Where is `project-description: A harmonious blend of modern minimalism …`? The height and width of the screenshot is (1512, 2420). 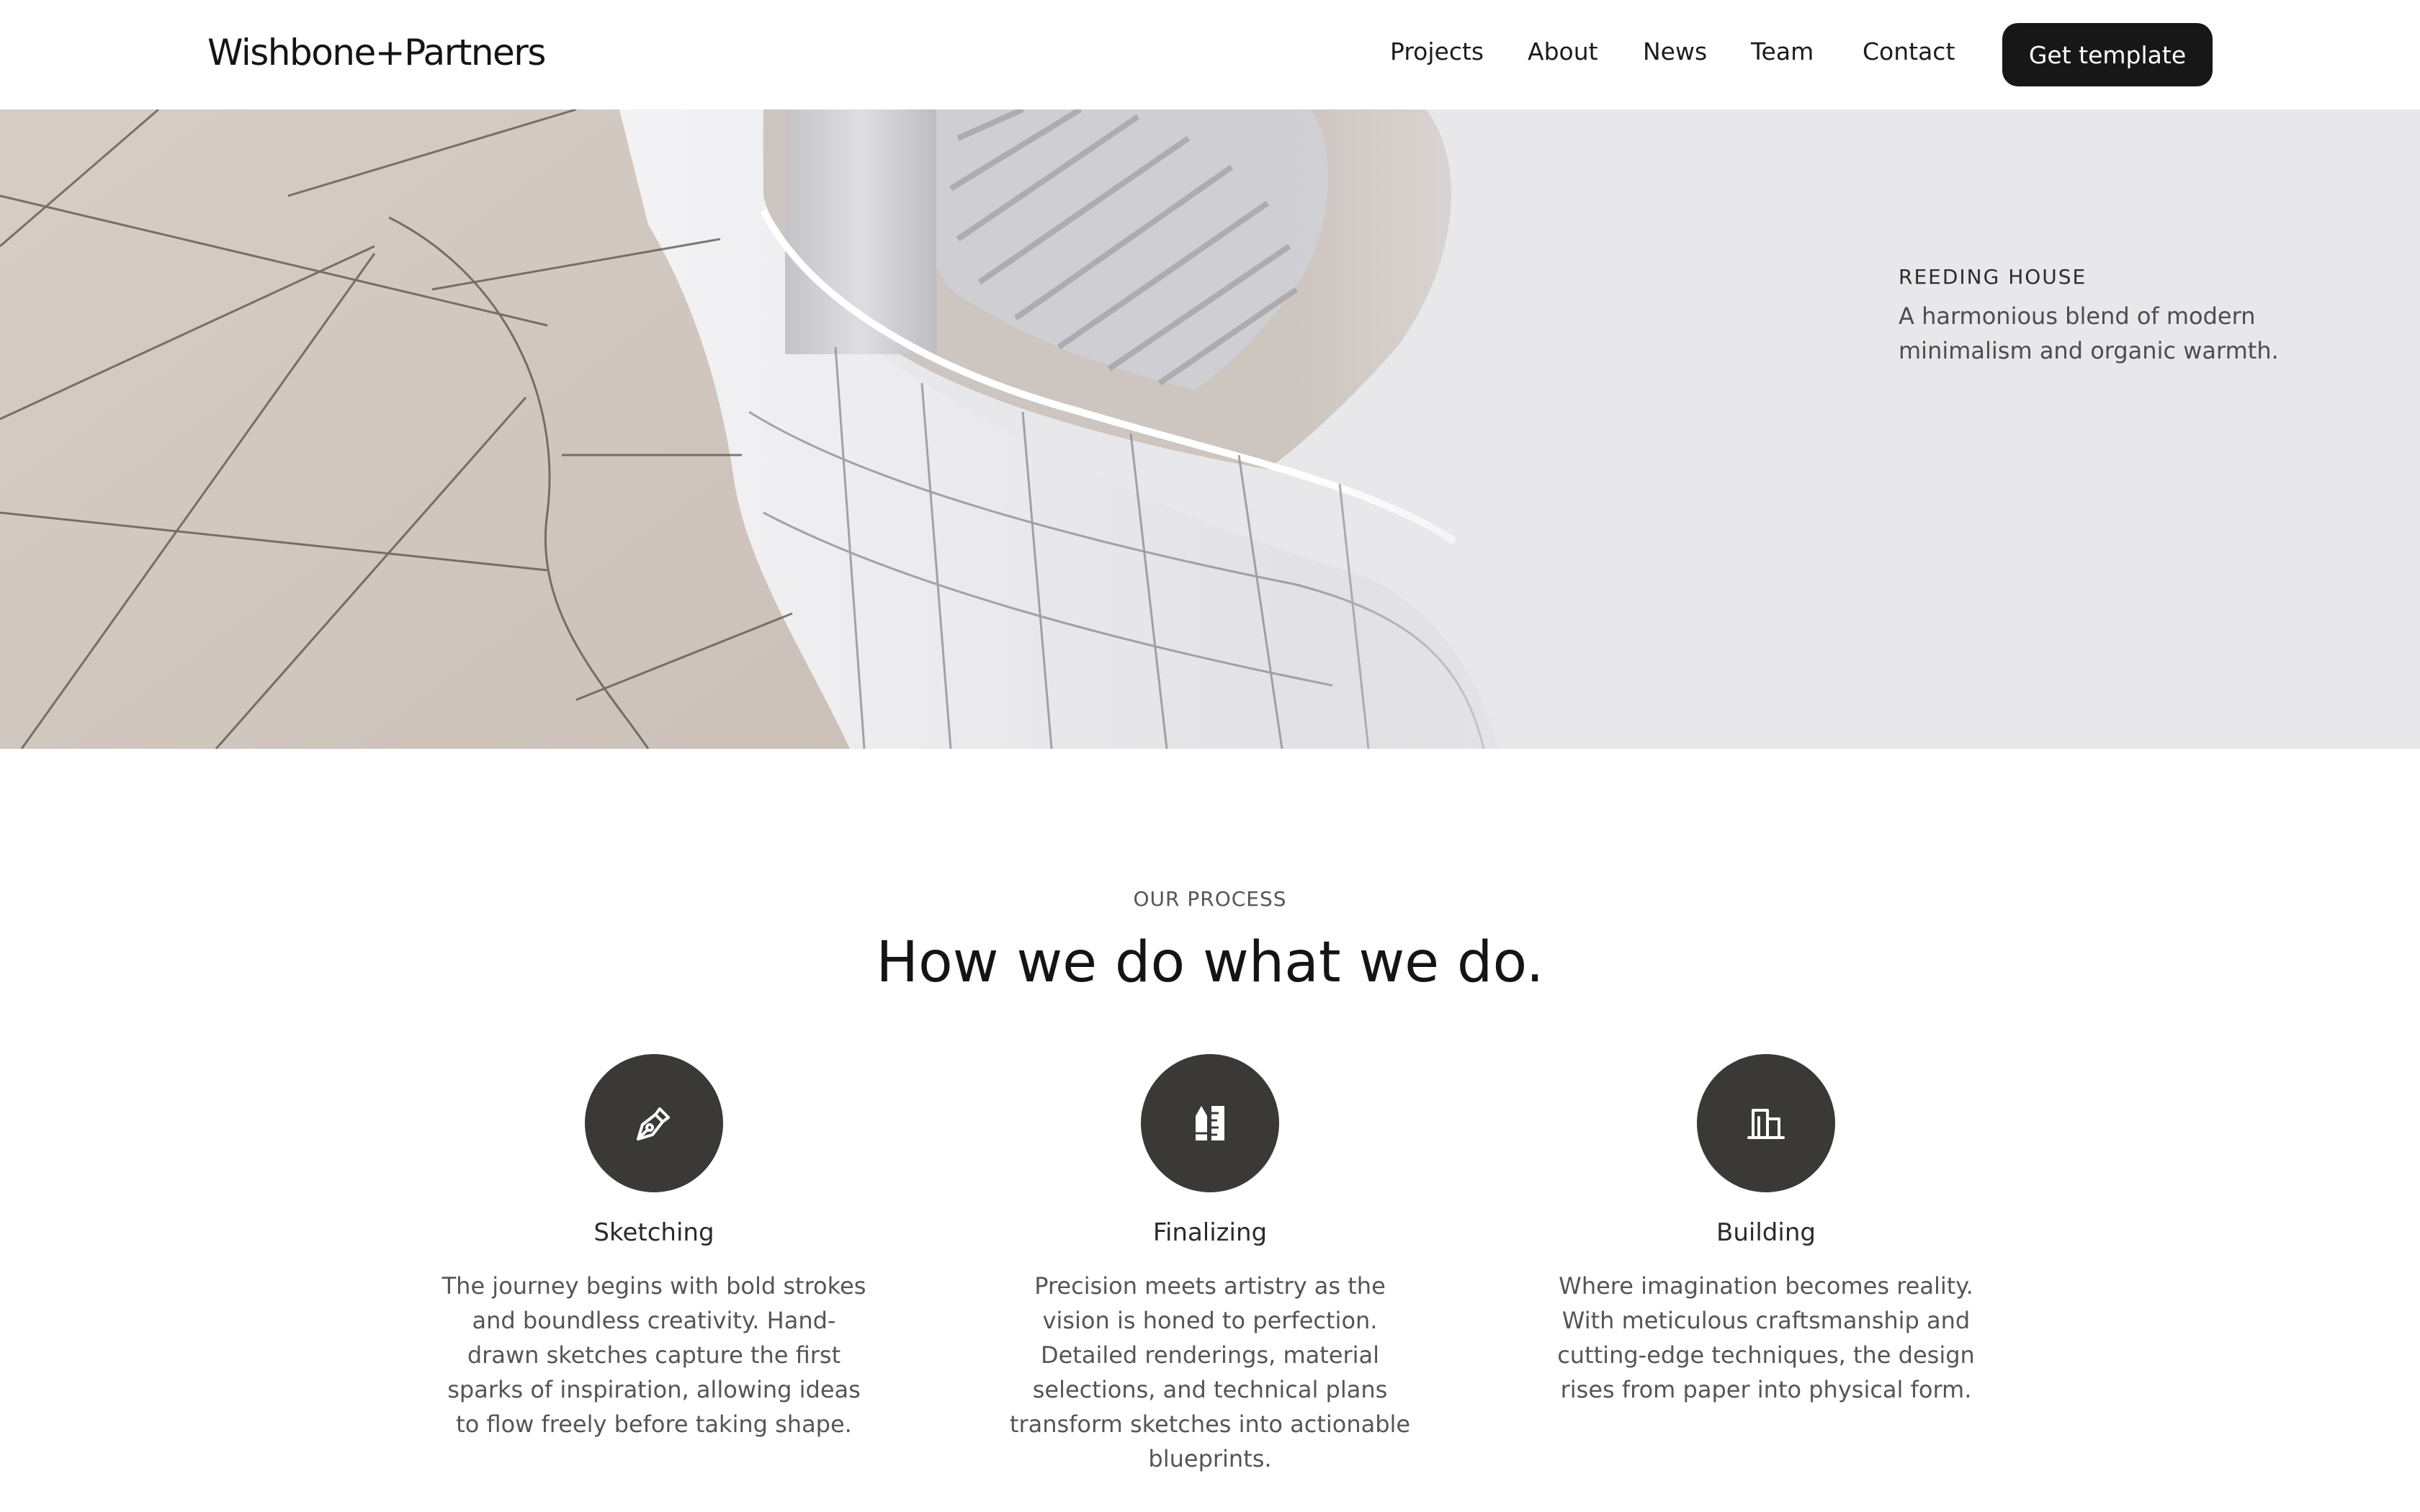
project-description: A harmonious blend of modern minimalism … is located at coordinates (2089, 333).